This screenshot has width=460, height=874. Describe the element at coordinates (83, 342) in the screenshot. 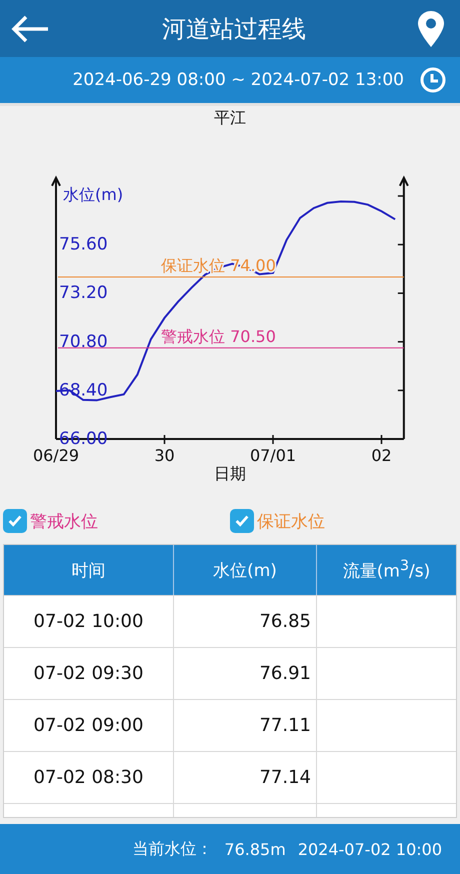

I see `y-tick-label: 70.80` at that location.